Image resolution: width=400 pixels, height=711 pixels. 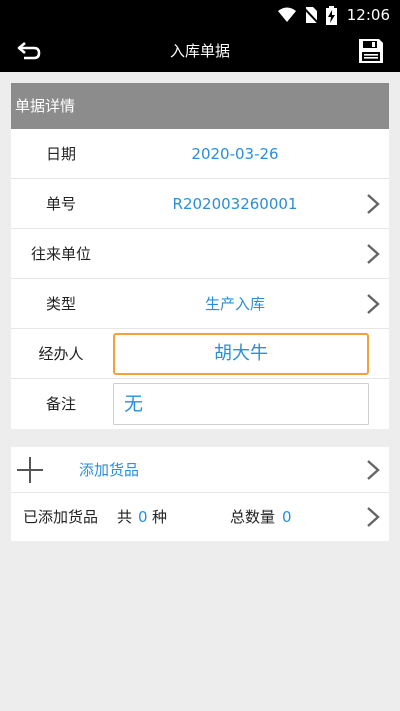 I want to click on remark-row: 备注 无, so click(x=200, y=404).